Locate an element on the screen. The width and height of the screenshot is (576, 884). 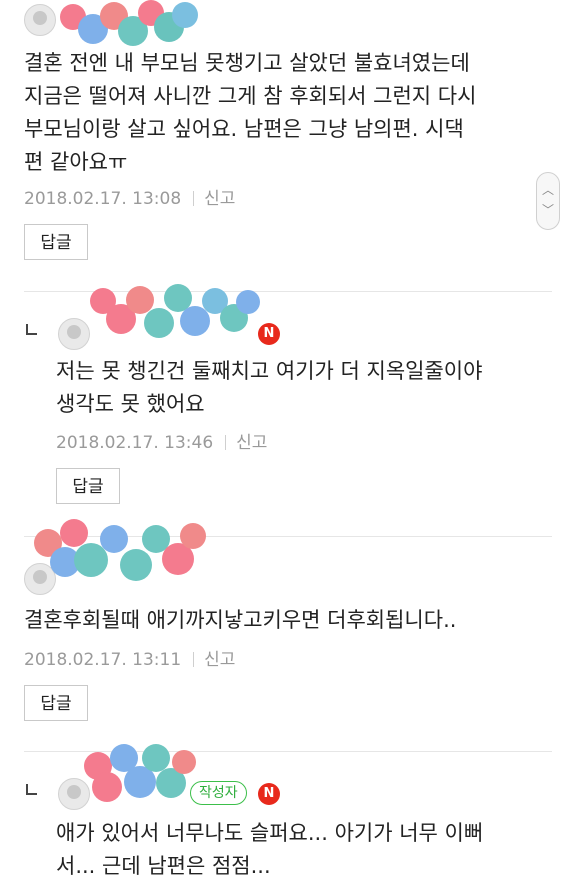
avatar is located at coordinates (40, 20).